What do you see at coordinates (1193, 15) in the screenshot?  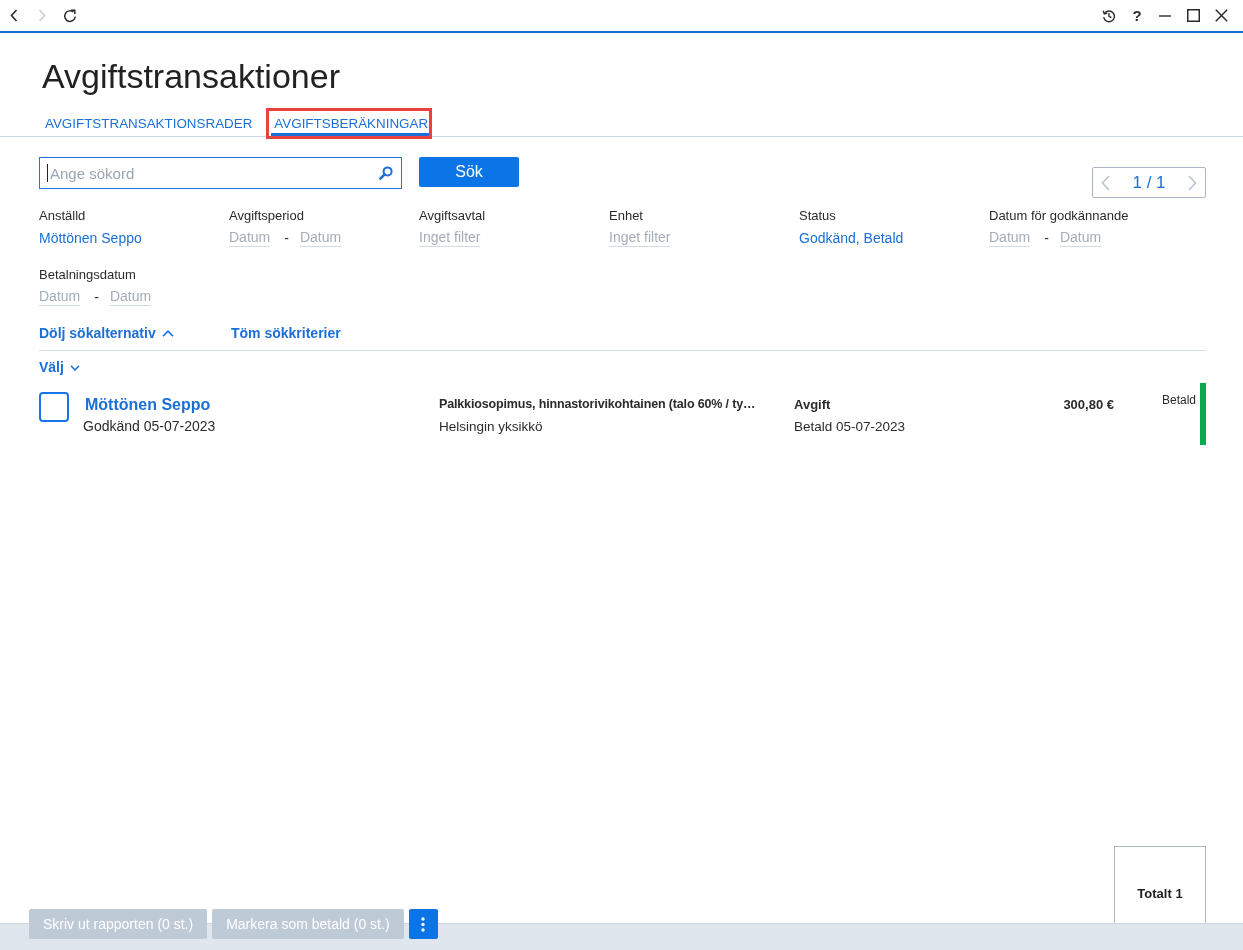 I see `maximize-icon` at bounding box center [1193, 15].